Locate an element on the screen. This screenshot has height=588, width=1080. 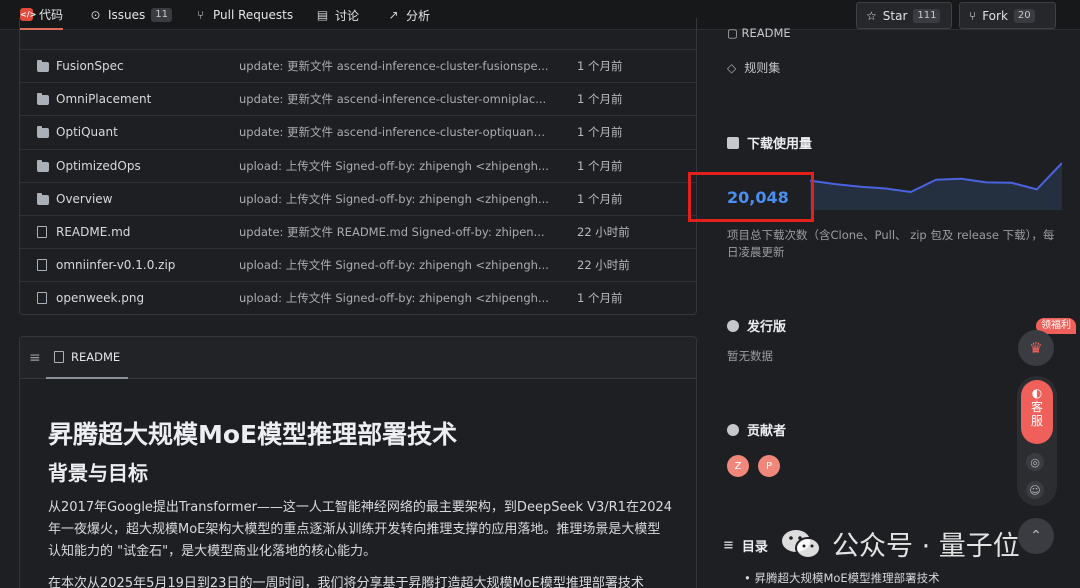
file-name: openweek.png is located at coordinates (100, 298).